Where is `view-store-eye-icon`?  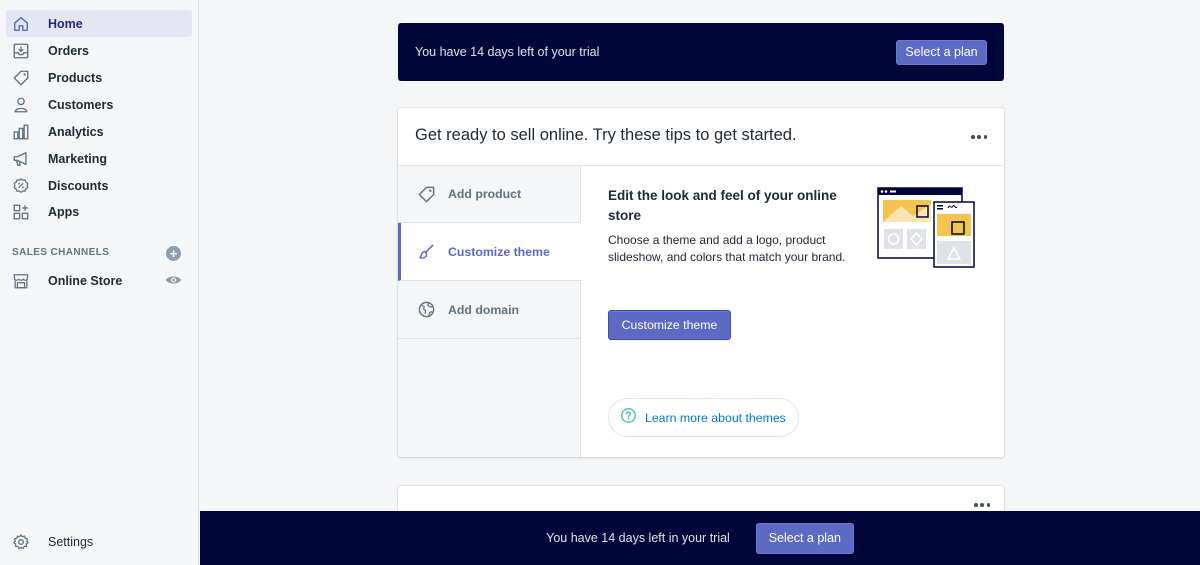
view-store-eye-icon is located at coordinates (173, 280).